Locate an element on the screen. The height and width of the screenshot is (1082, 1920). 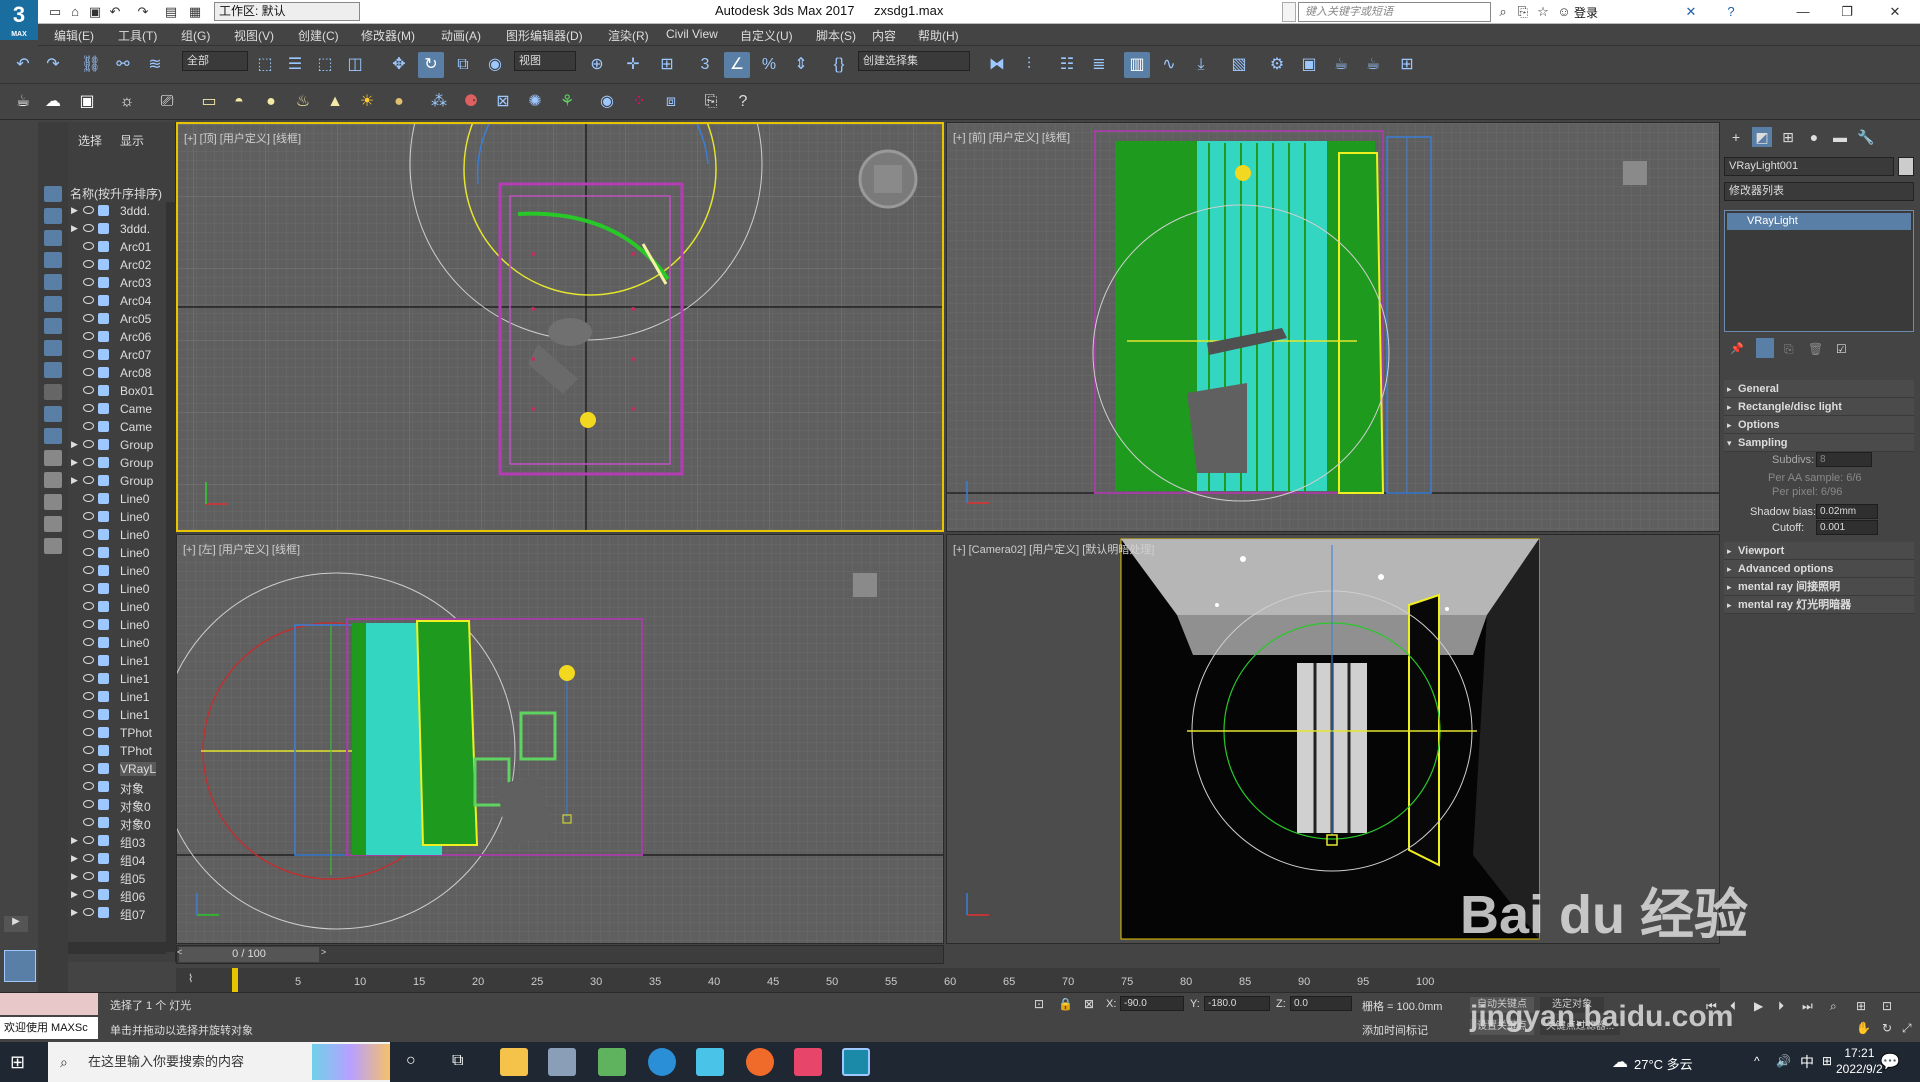
scene-row: Arc06 is located at coordinates (117, 337).